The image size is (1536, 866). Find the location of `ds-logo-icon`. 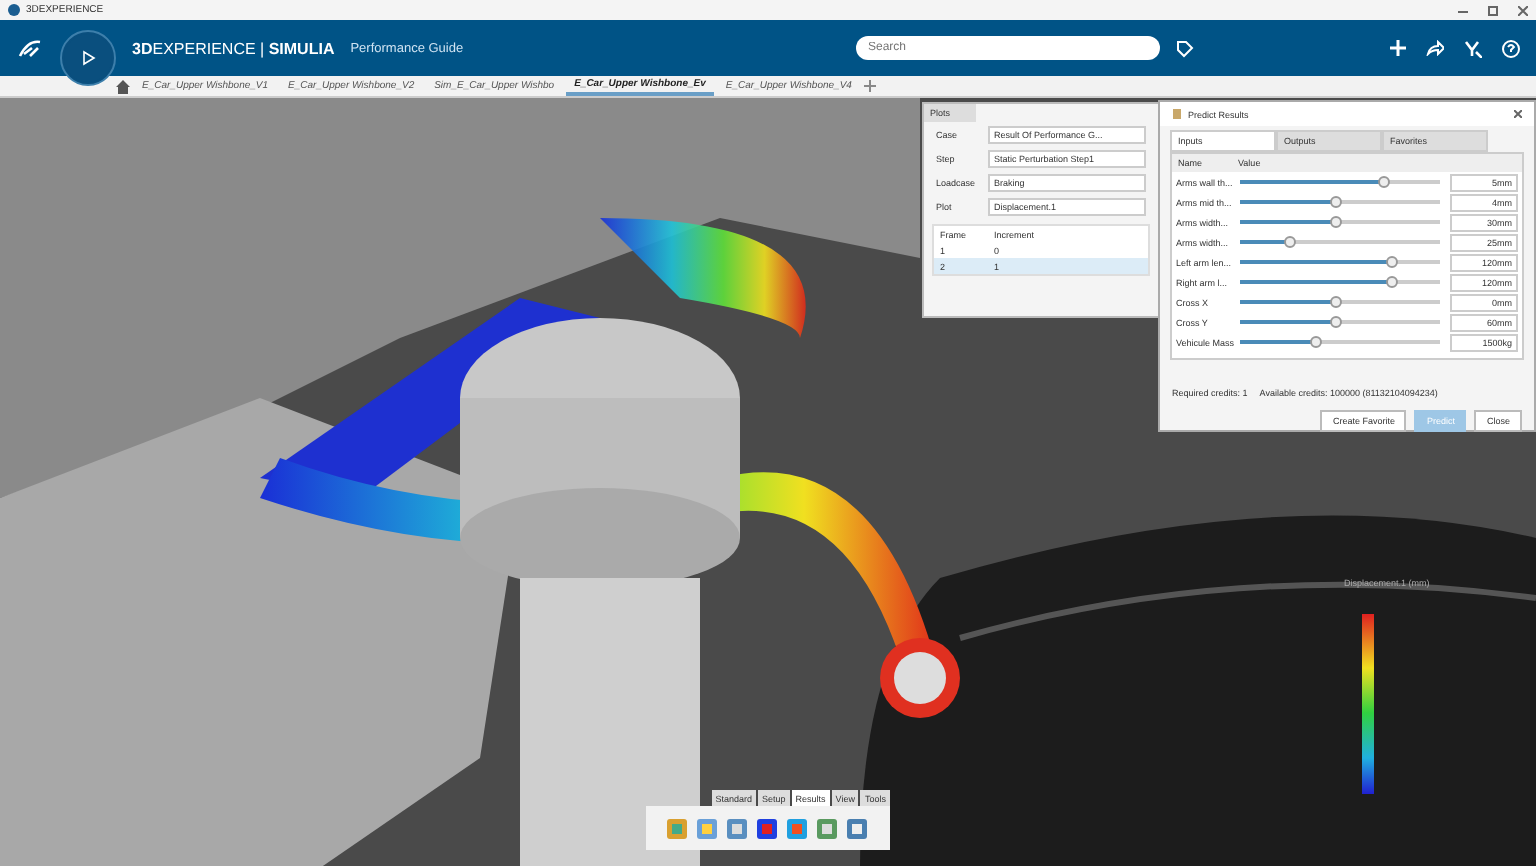

ds-logo-icon is located at coordinates (30, 48).